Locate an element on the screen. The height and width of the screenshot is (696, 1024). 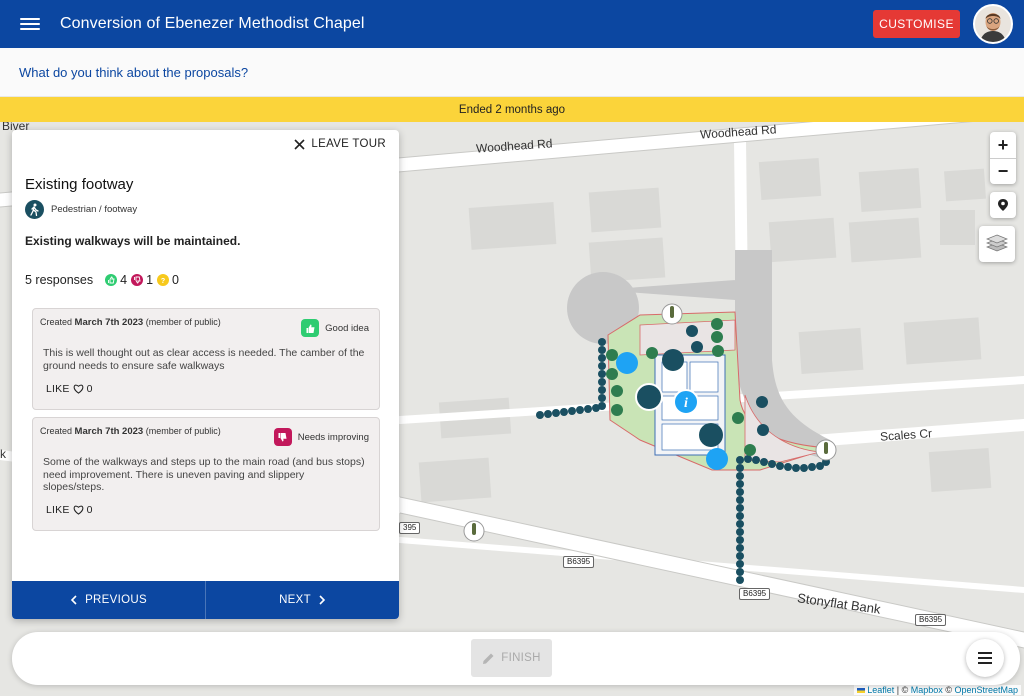
osm-link: OpenStreetMap is located at coordinates (986, 690).